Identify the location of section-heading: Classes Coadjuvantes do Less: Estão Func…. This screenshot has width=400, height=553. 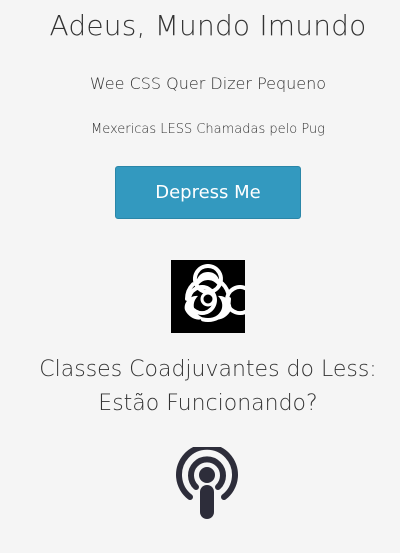
(200, 387).